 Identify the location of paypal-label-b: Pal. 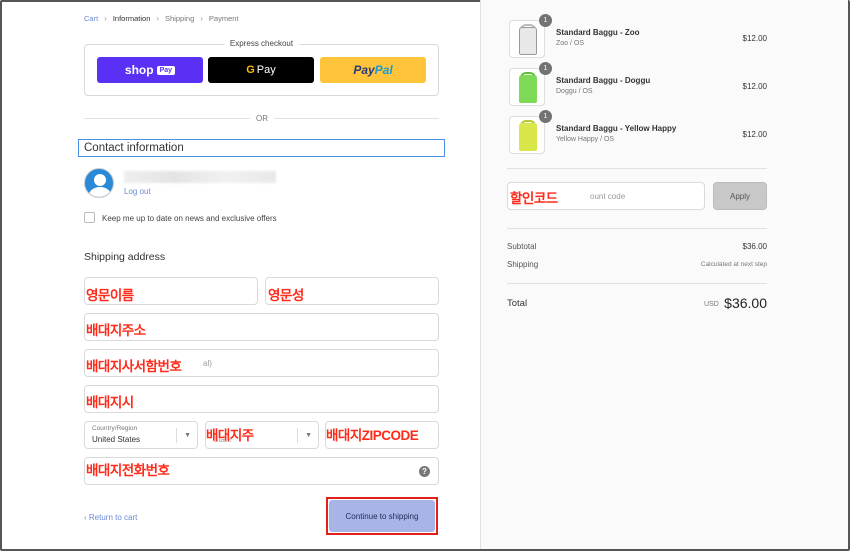
(383, 70).